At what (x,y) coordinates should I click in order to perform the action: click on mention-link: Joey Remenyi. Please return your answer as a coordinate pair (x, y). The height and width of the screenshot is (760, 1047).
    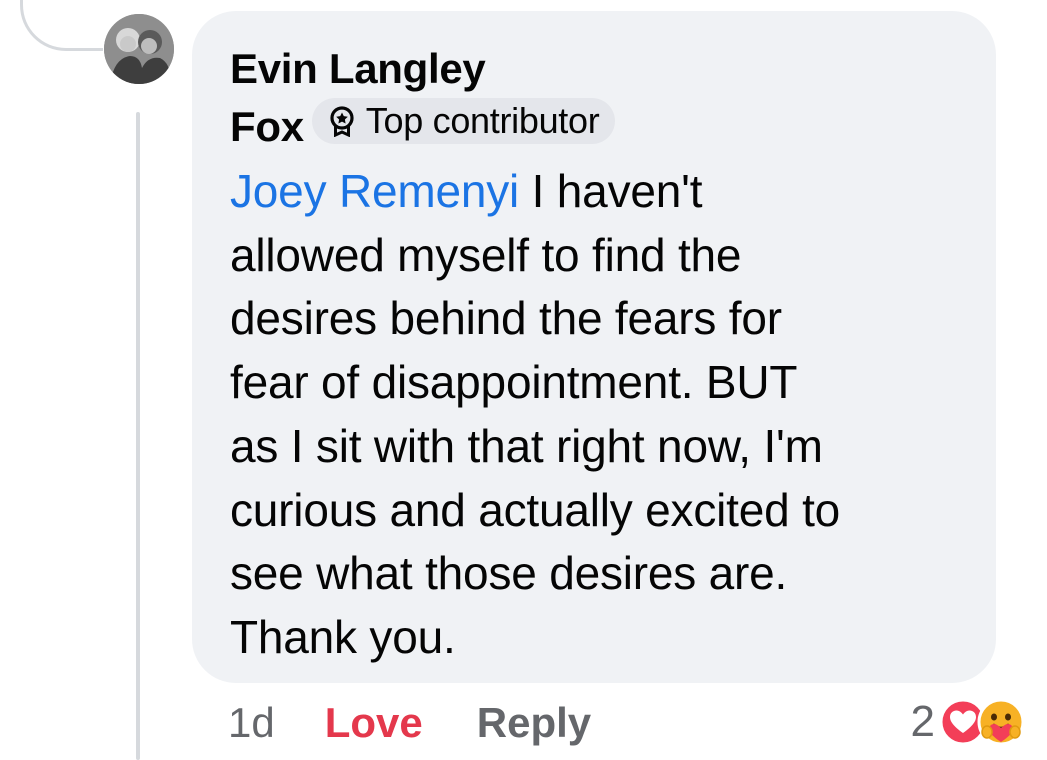
    Looking at the image, I should click on (374, 191).